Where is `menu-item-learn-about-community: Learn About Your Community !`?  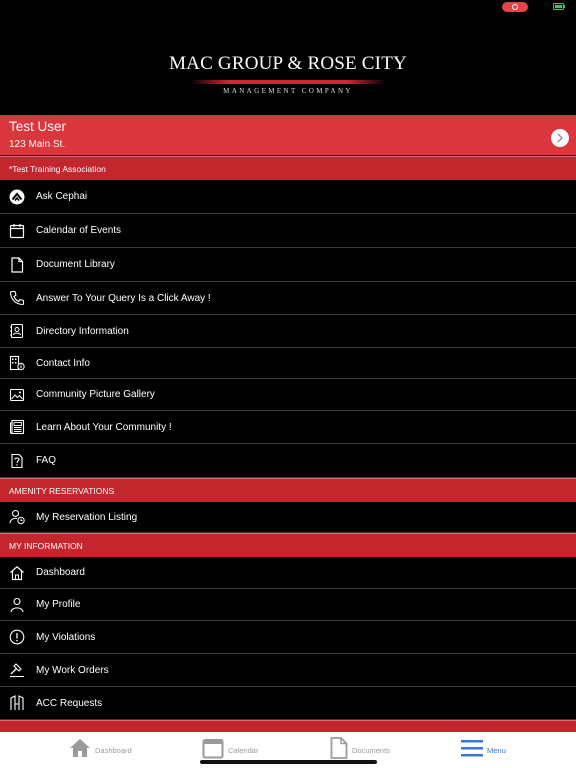
menu-item-learn-about-community: Learn About Your Community ! is located at coordinates (288, 427).